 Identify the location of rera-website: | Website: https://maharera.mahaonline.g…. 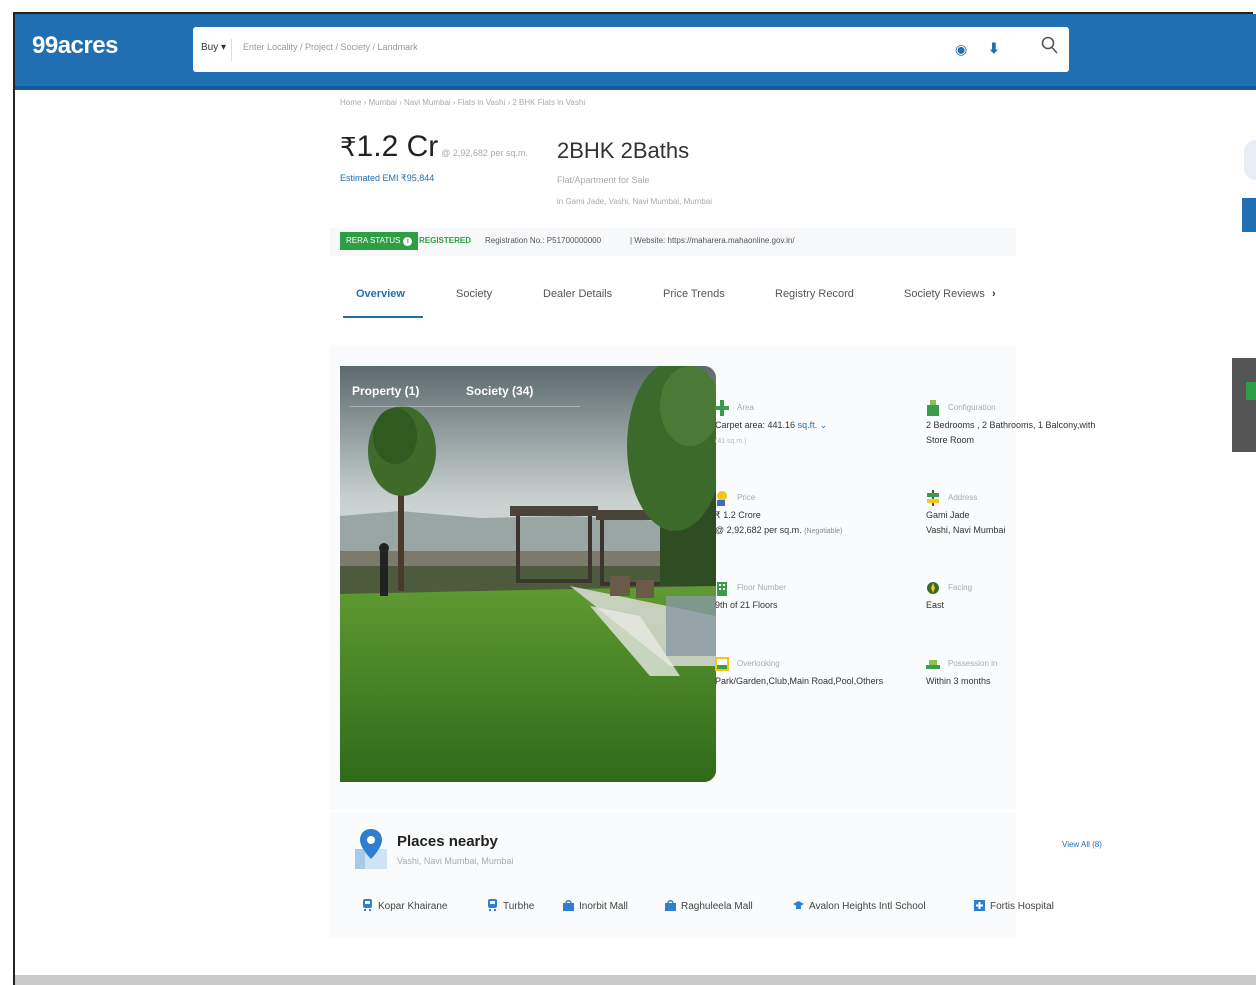
(712, 240).